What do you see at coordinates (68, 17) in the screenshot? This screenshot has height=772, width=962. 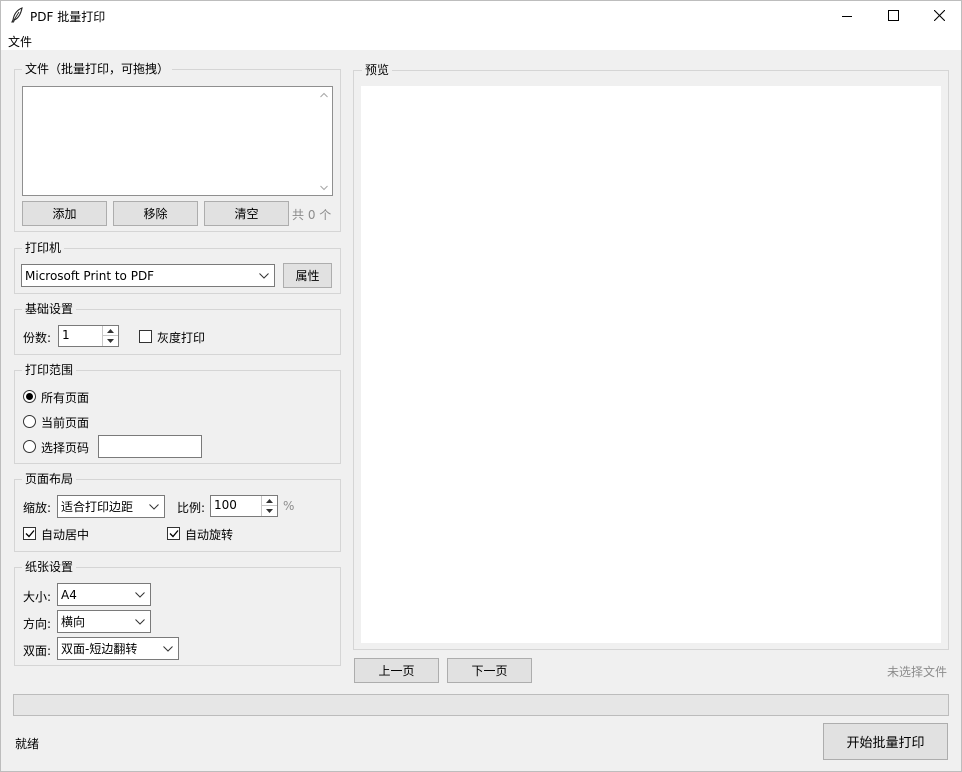 I see `window-title: PDF 批量打印` at bounding box center [68, 17].